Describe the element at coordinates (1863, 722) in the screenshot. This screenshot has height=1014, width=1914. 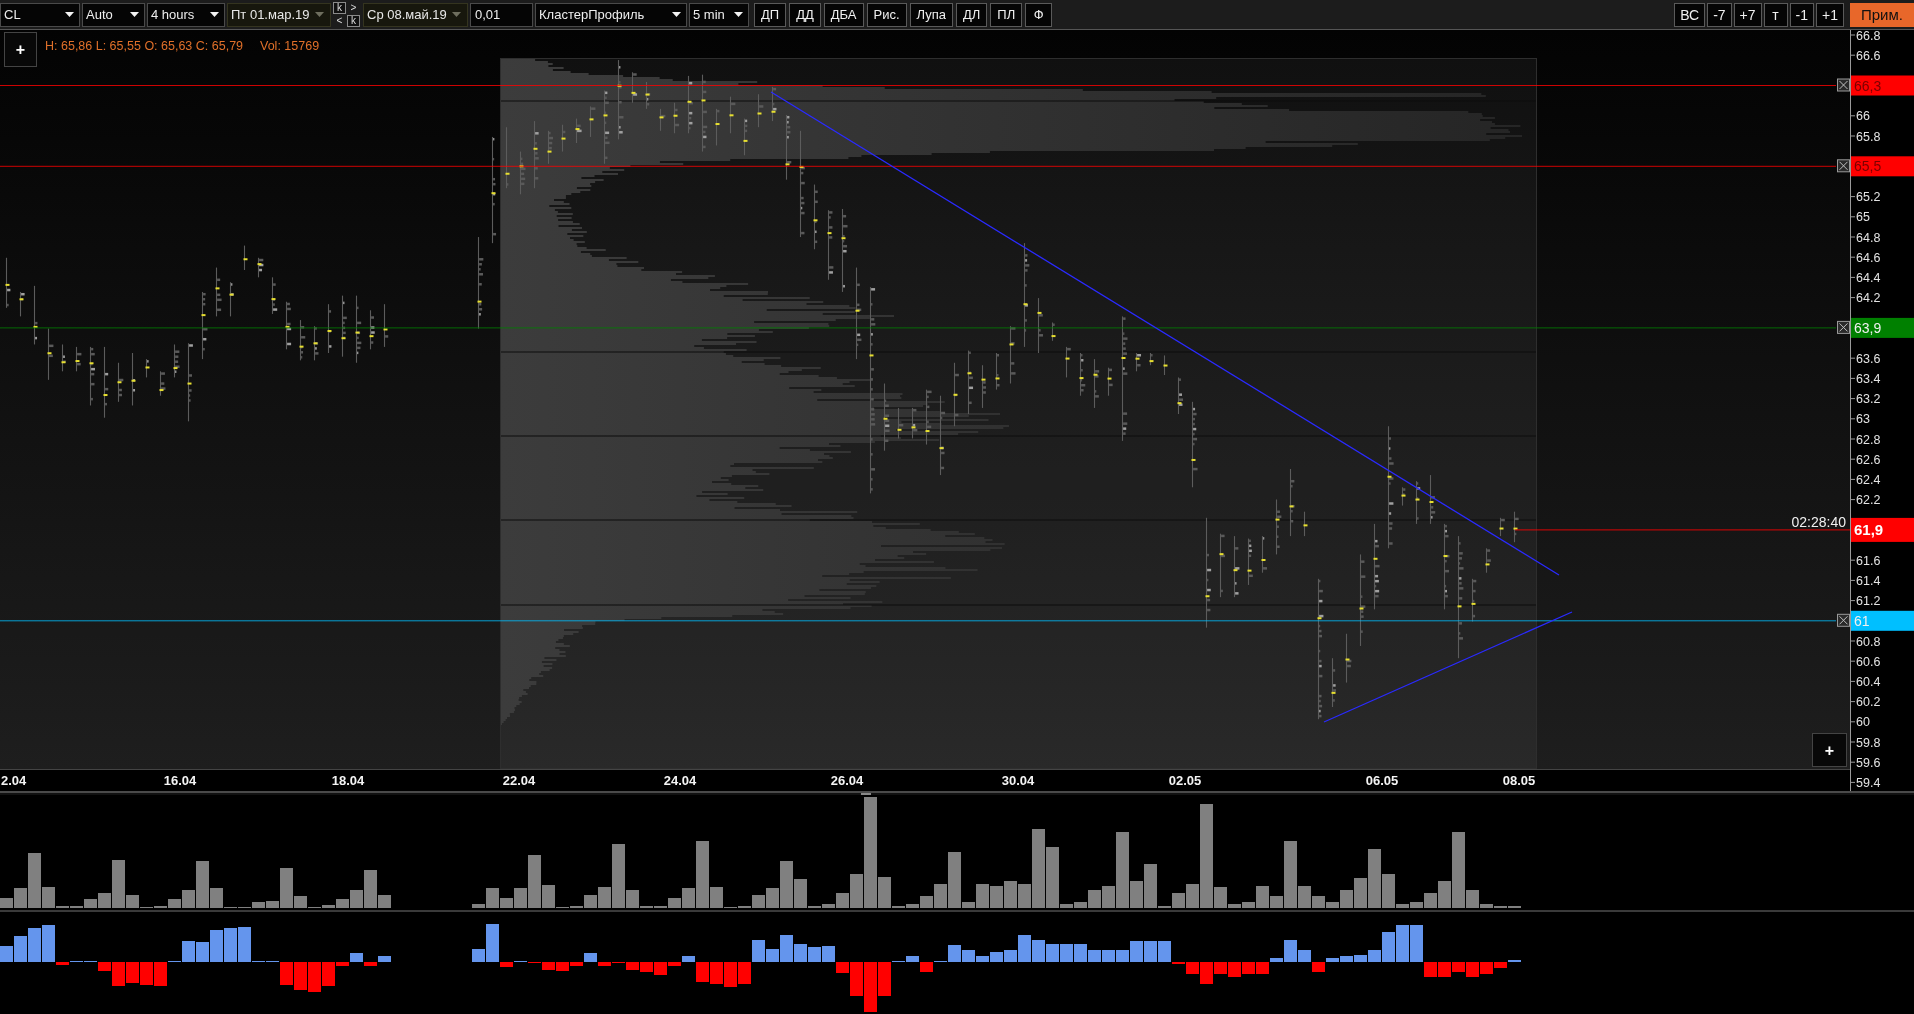
I see `price-axis-label: 60` at that location.